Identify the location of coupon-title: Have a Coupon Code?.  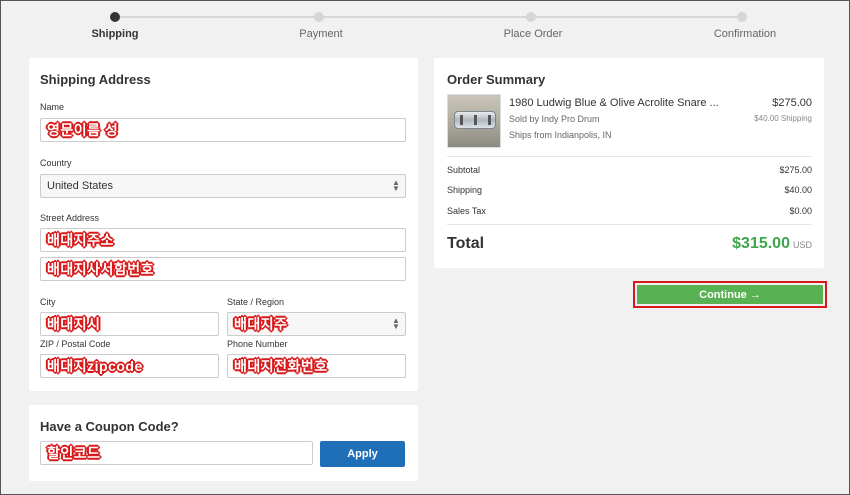
(109, 426).